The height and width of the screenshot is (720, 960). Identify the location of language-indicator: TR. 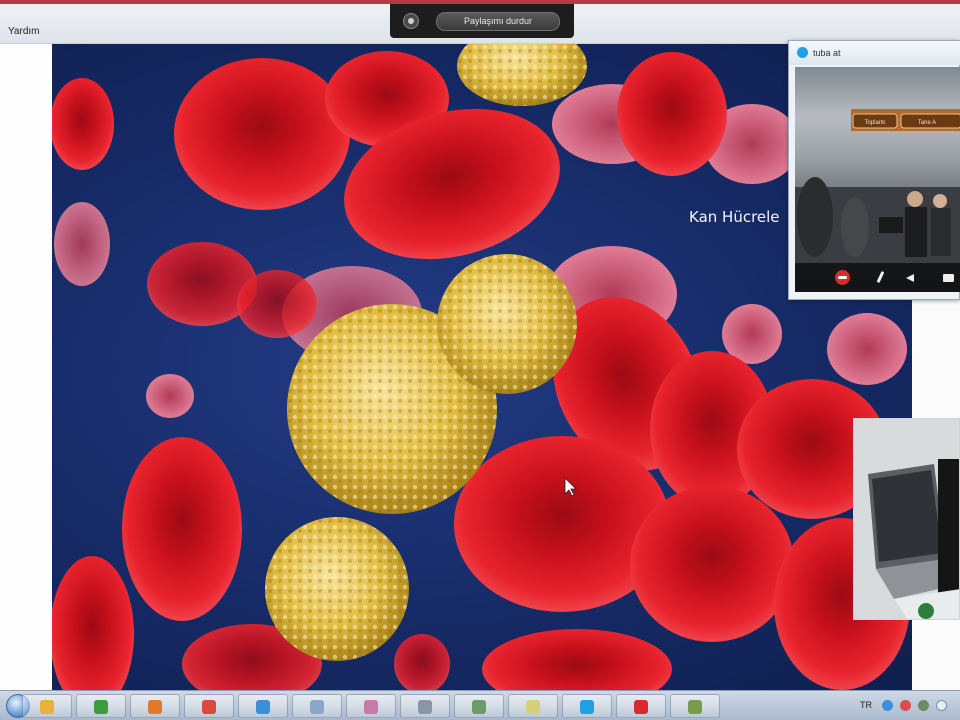
(866, 705).